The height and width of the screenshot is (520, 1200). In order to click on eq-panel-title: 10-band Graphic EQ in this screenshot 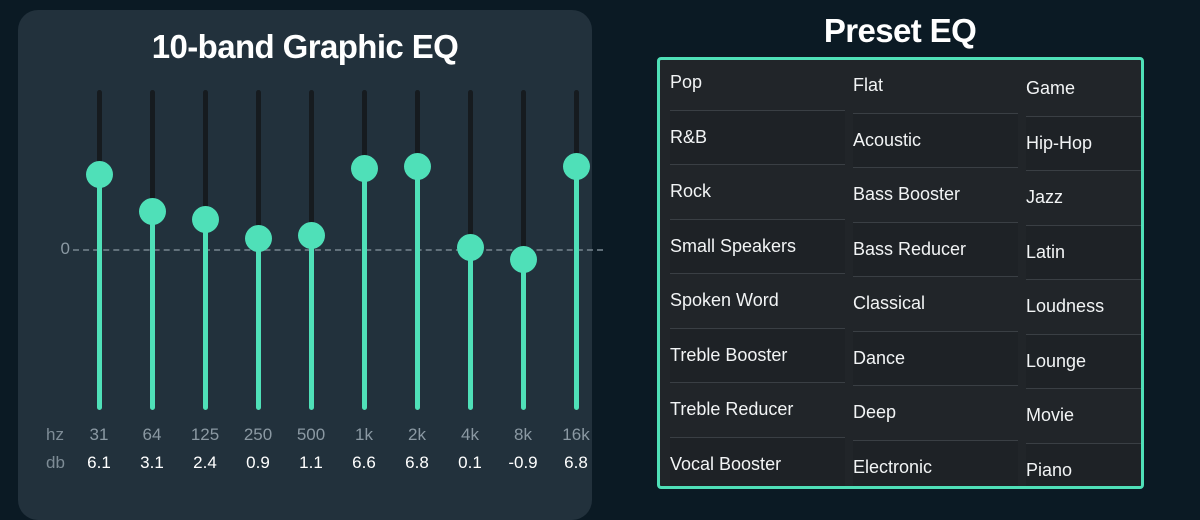, I will do `click(305, 46)`.